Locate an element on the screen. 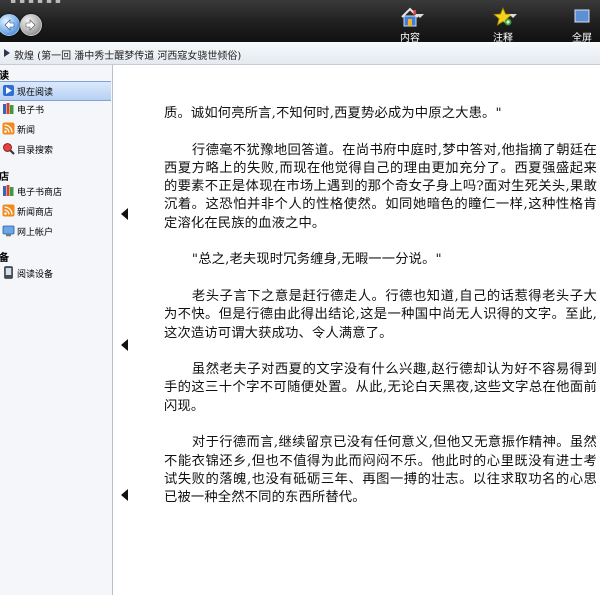 The height and width of the screenshot is (595, 600). home-icon is located at coordinates (411, 17).